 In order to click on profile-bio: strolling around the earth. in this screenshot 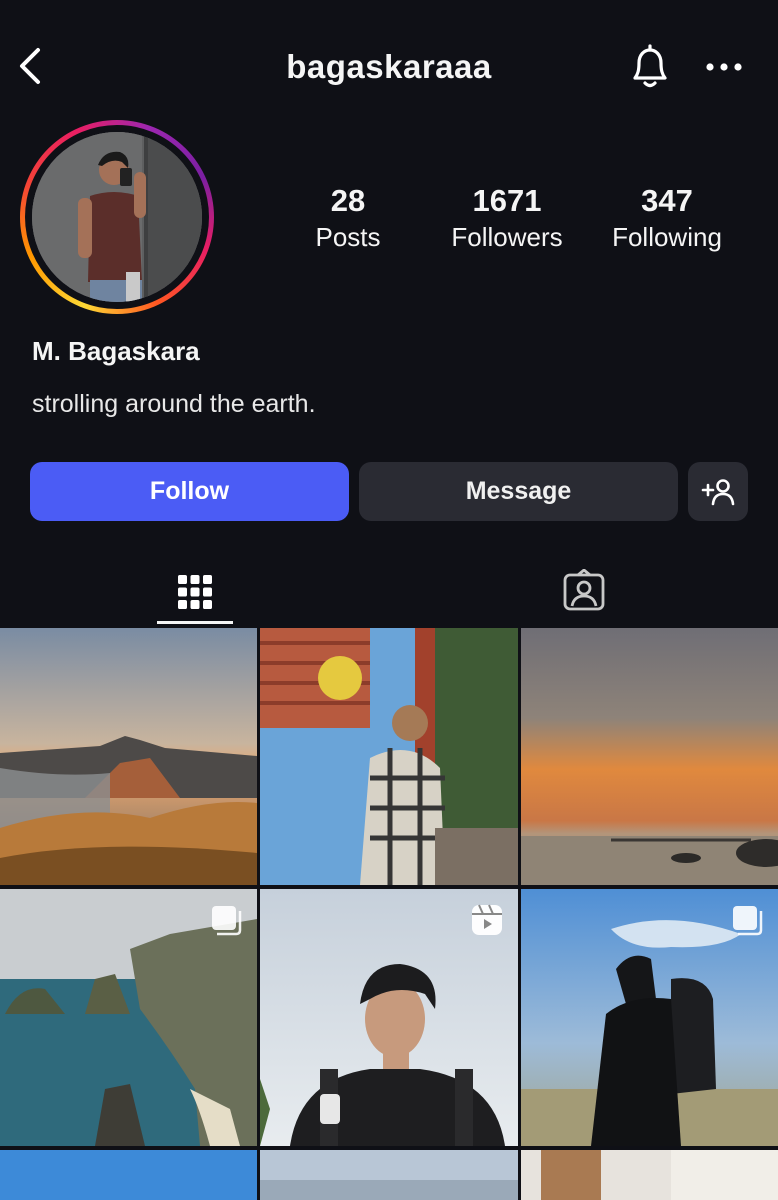, I will do `click(174, 404)`.